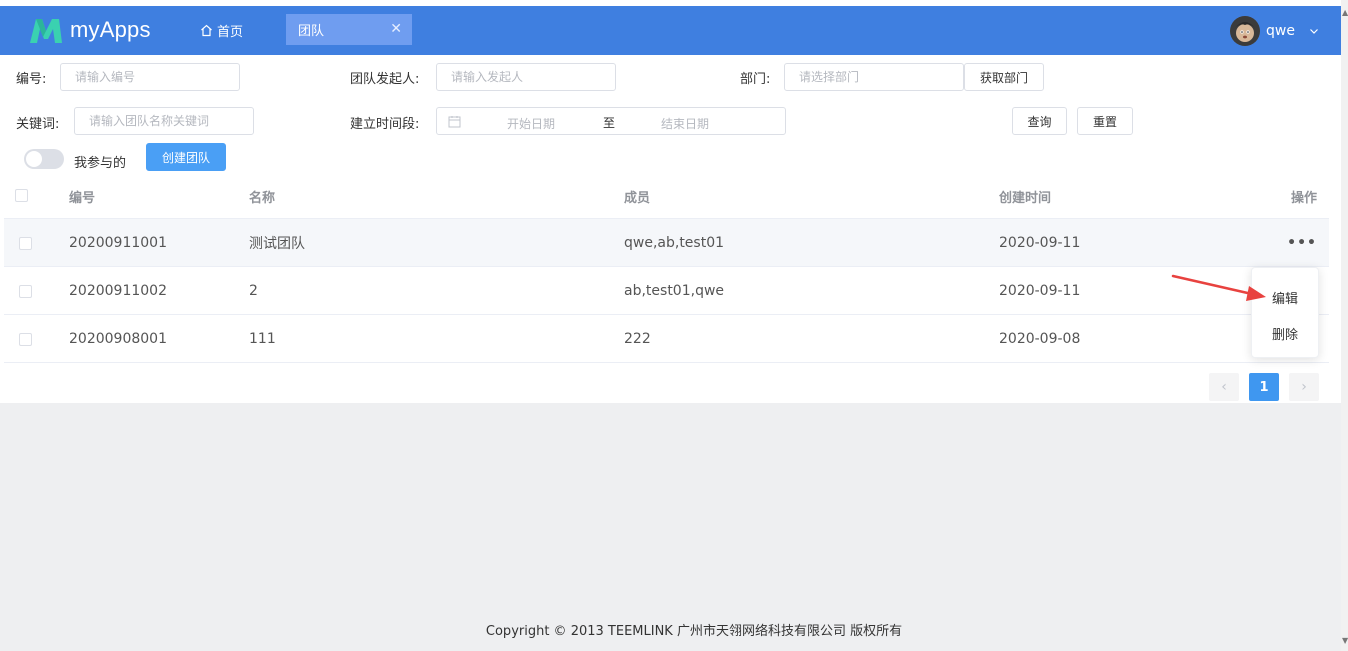  I want to click on row-members: qwe,ab,test01, so click(674, 242).